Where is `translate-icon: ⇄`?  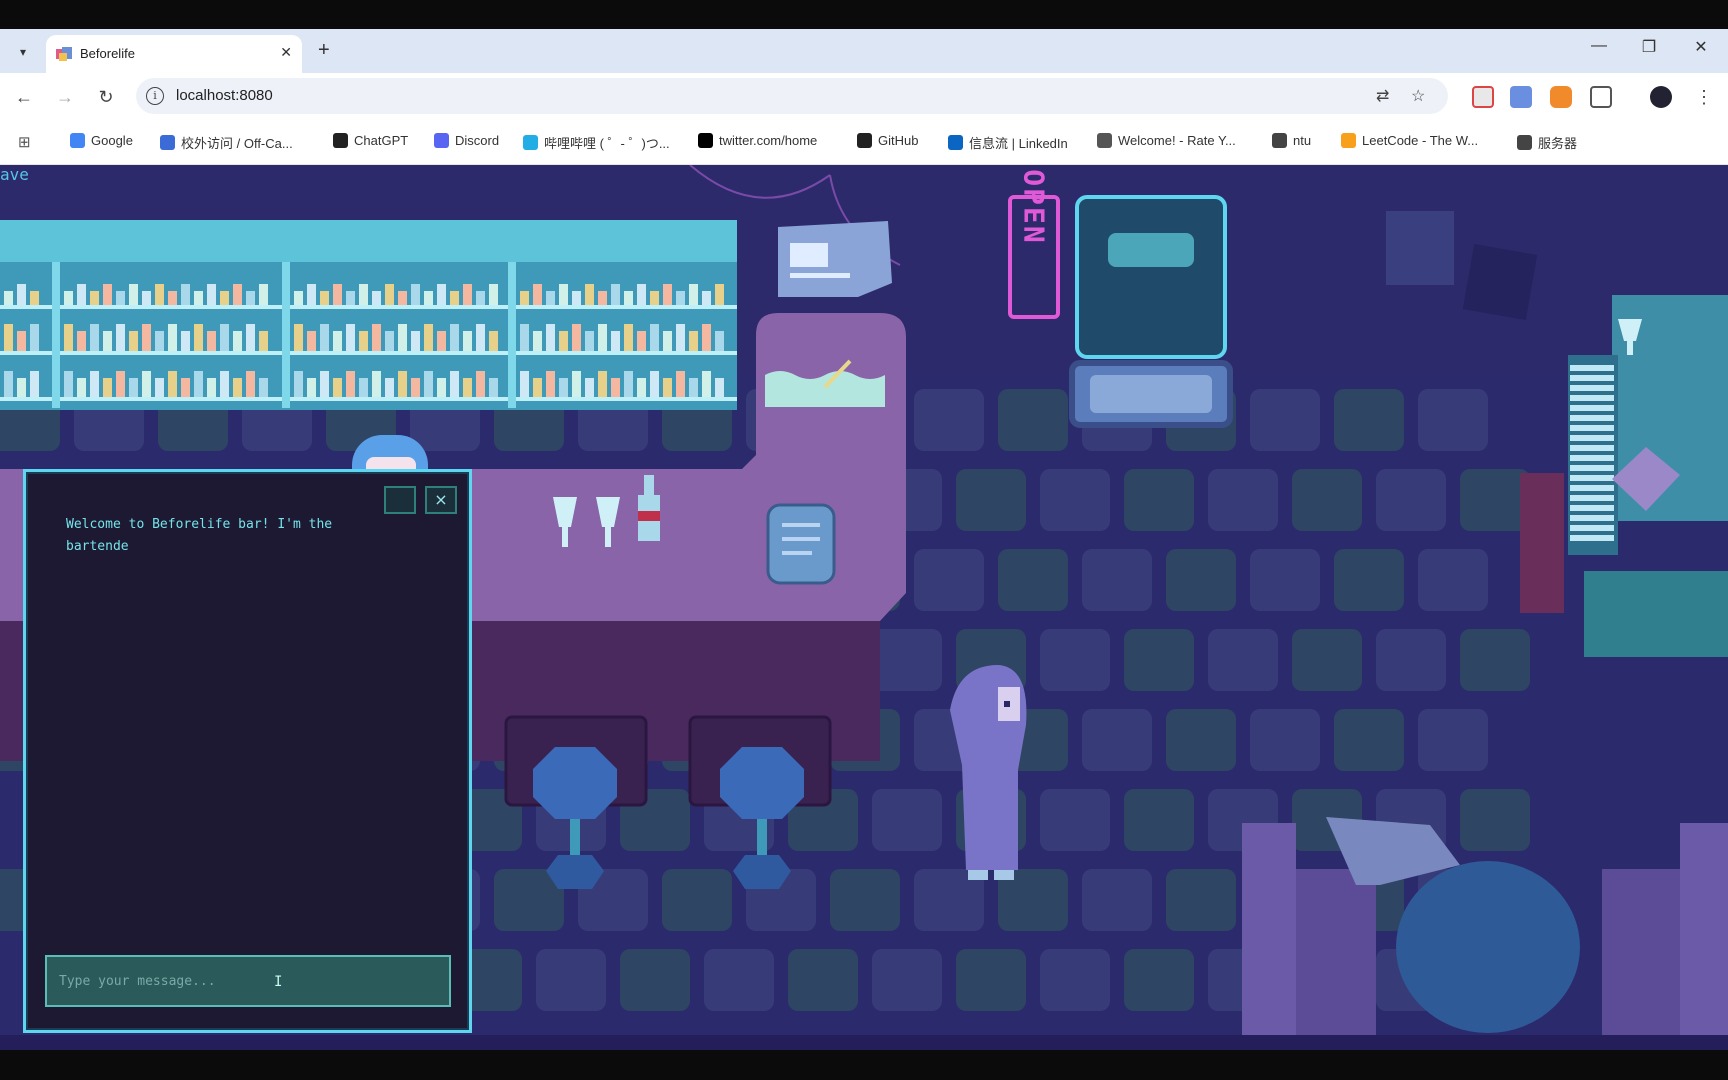 translate-icon: ⇄ is located at coordinates (1382, 96).